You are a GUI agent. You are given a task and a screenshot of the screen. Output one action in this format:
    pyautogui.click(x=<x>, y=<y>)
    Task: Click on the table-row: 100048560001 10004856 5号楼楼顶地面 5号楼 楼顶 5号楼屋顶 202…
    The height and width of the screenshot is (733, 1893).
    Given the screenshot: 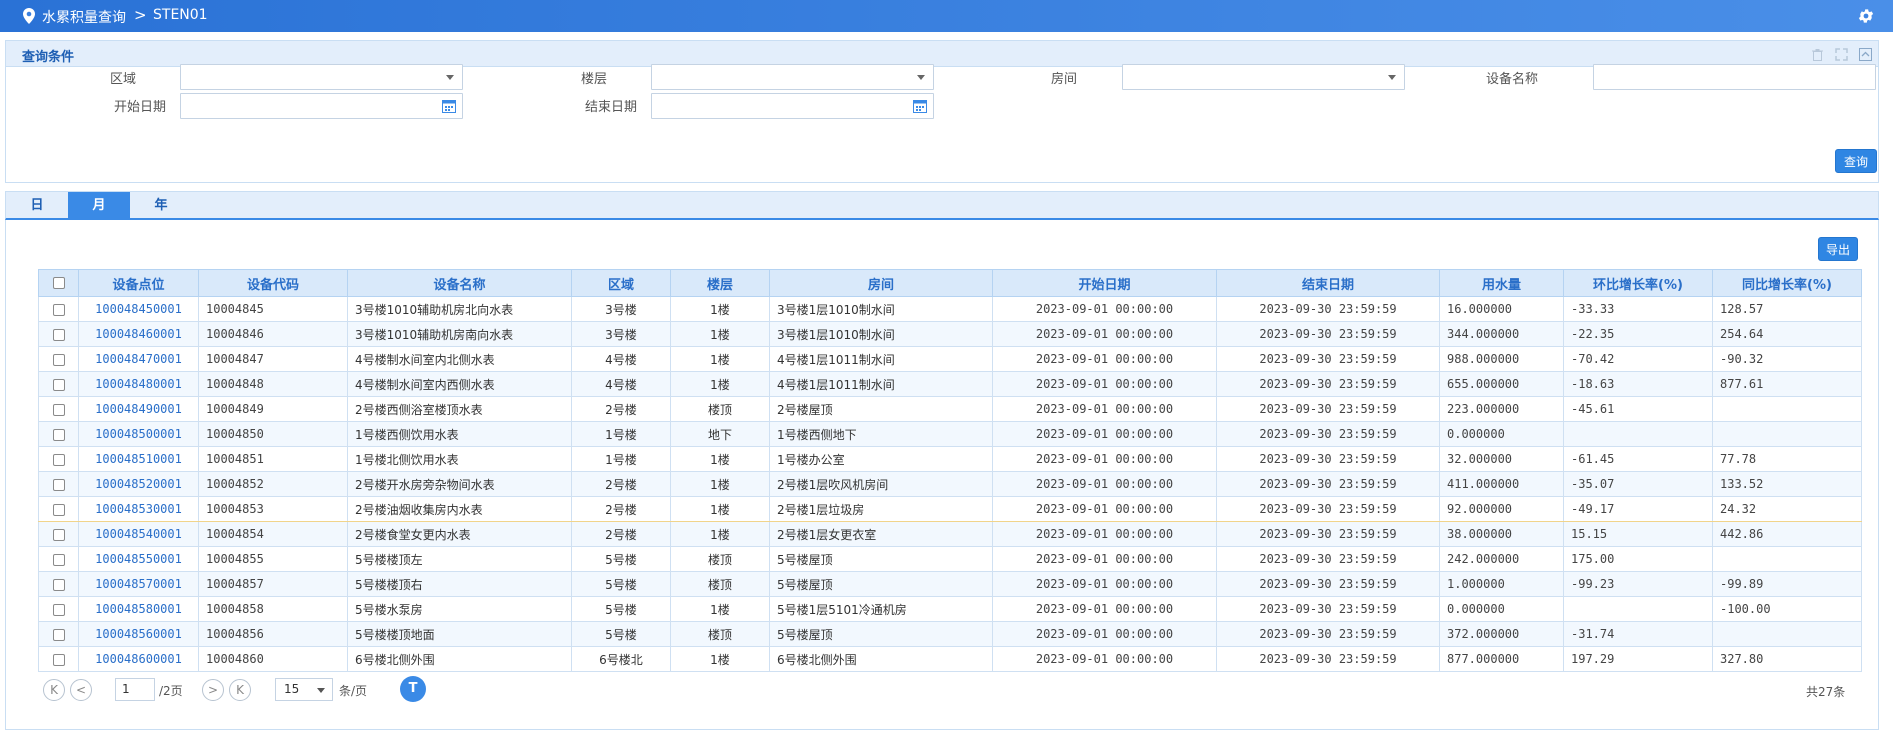 What is the action you would take?
    pyautogui.click(x=950, y=634)
    